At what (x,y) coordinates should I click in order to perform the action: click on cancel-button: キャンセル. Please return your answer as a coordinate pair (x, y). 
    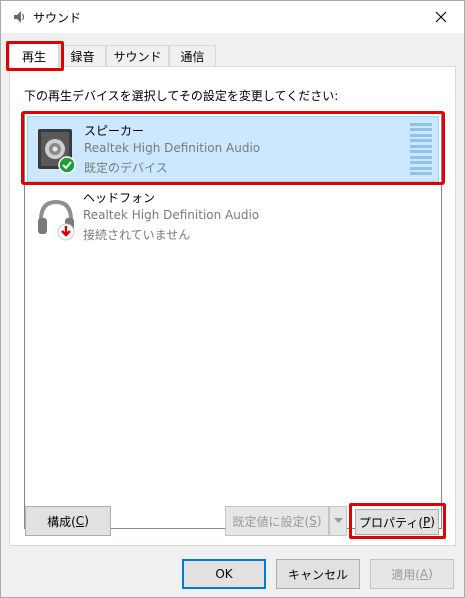
    Looking at the image, I should click on (318, 574).